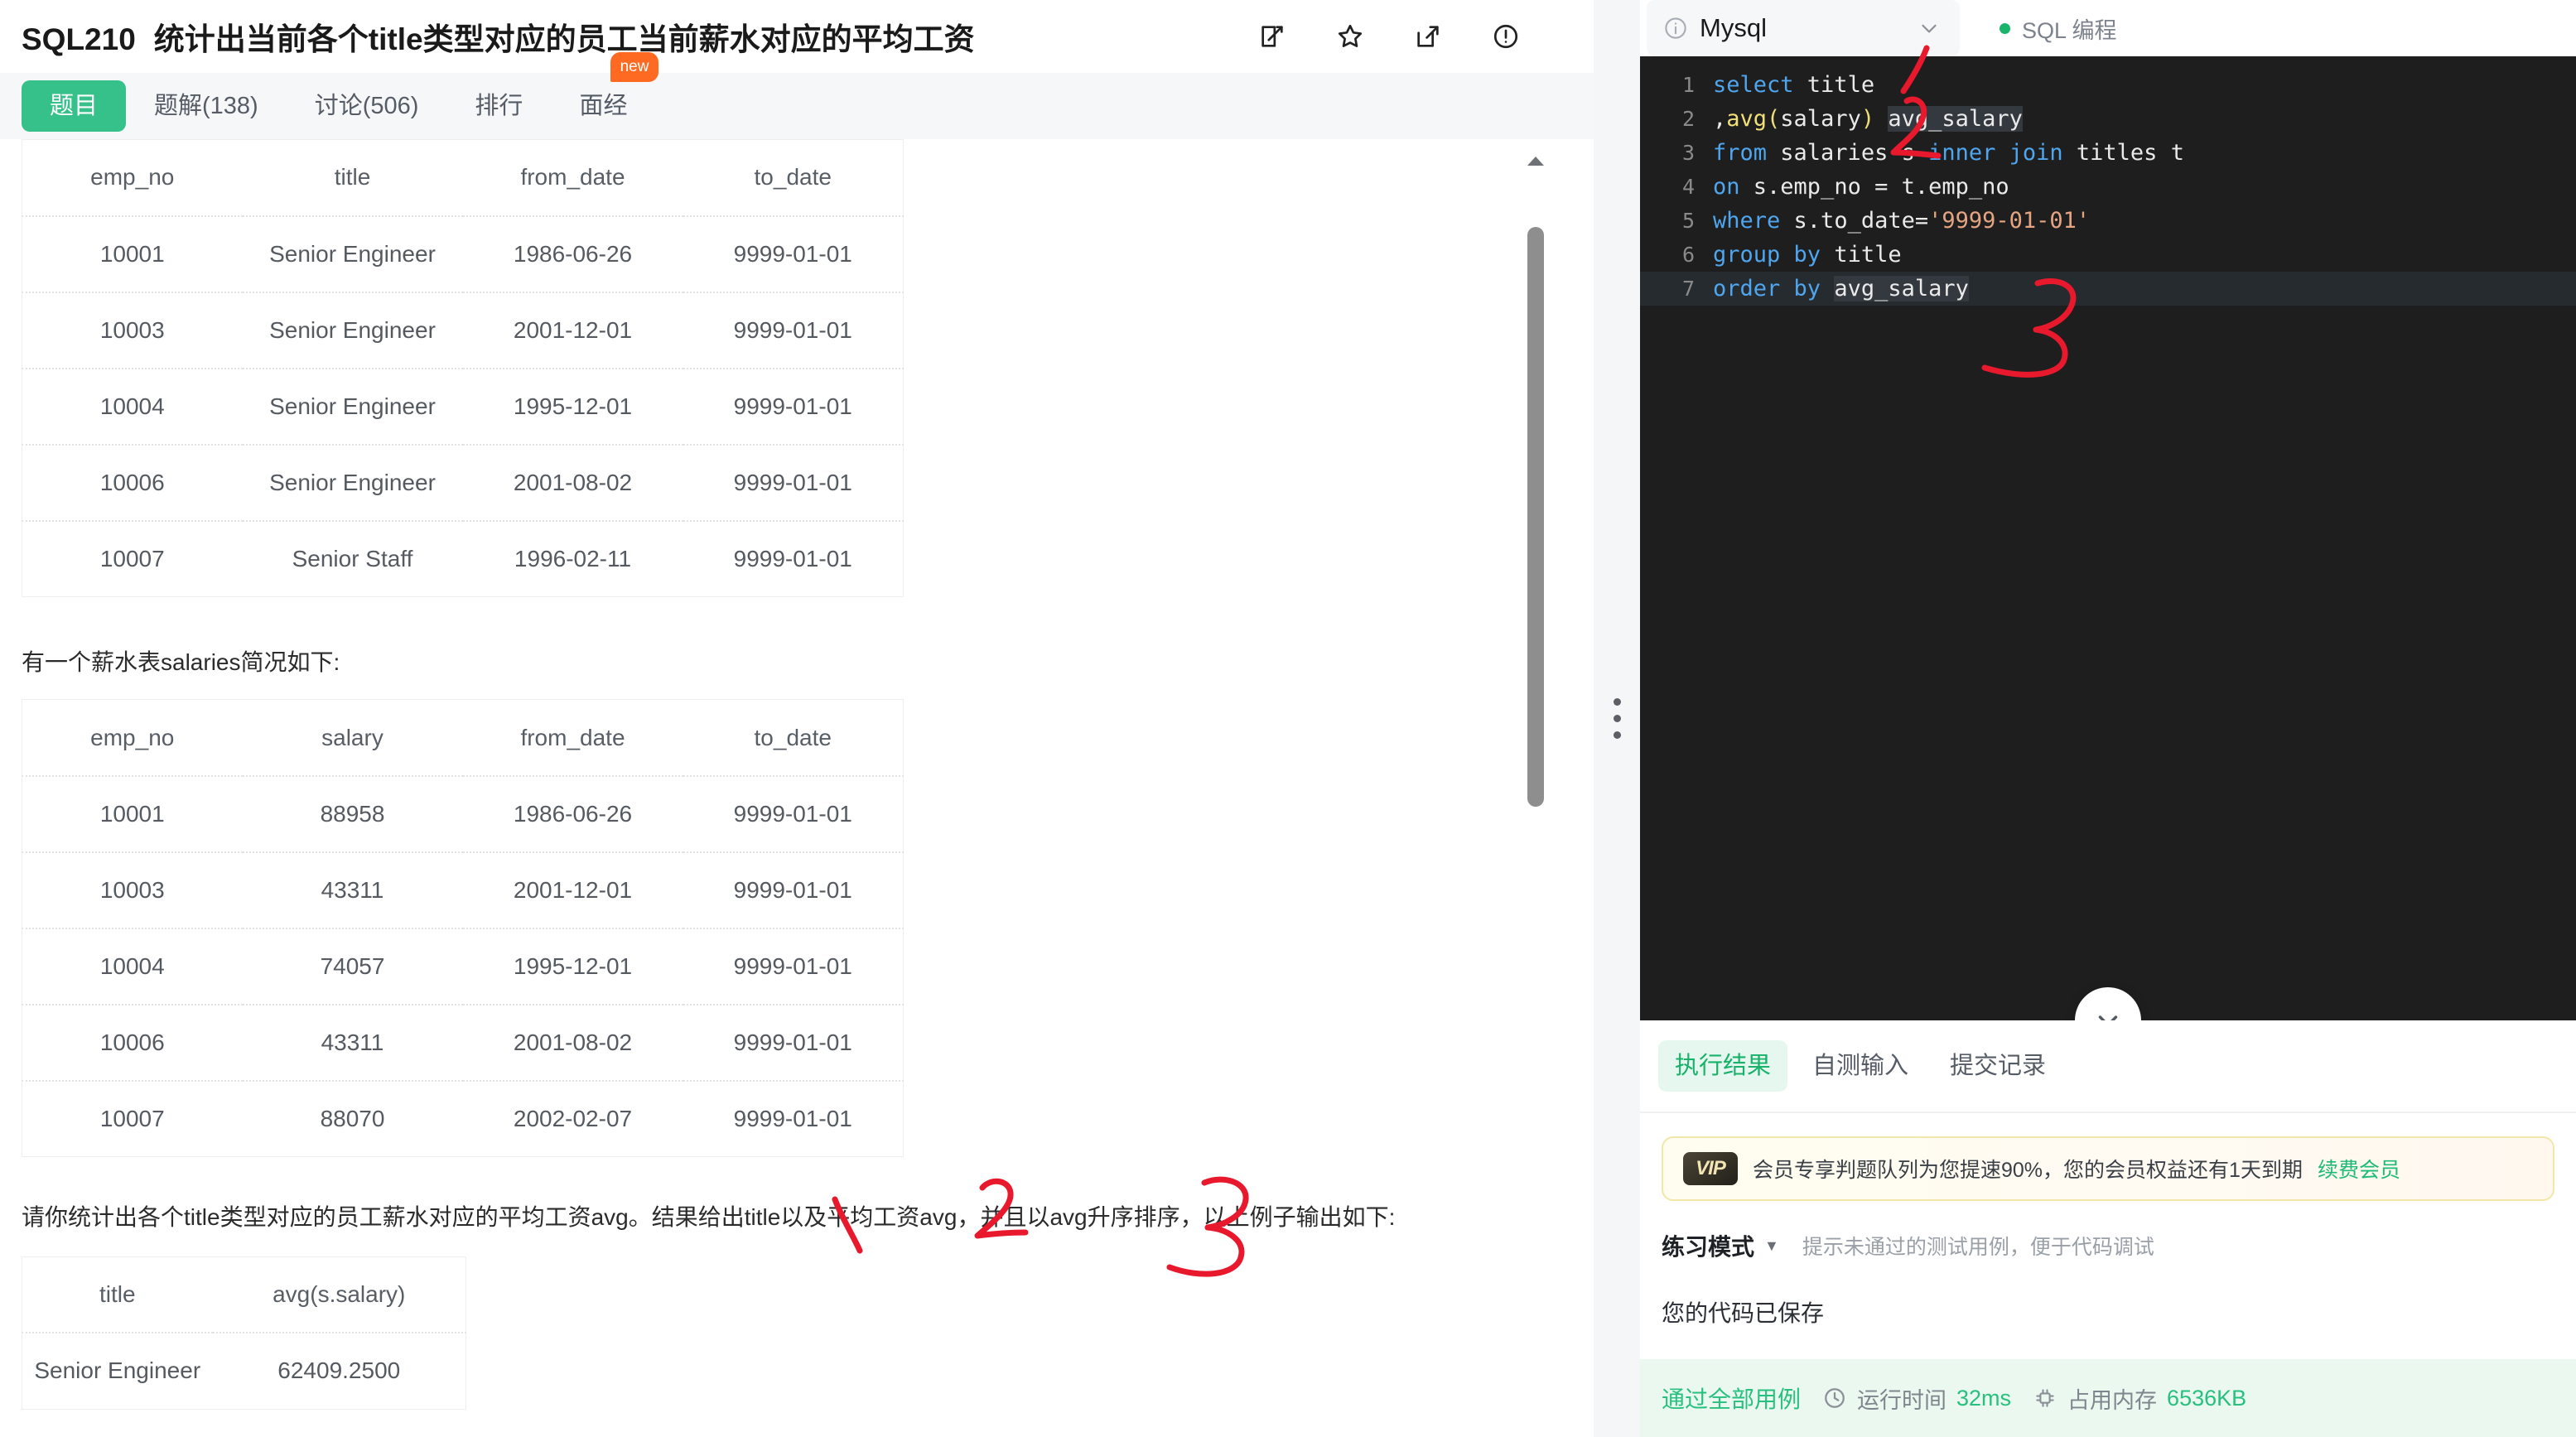  I want to click on code-text: group by title, so click(1807, 255).